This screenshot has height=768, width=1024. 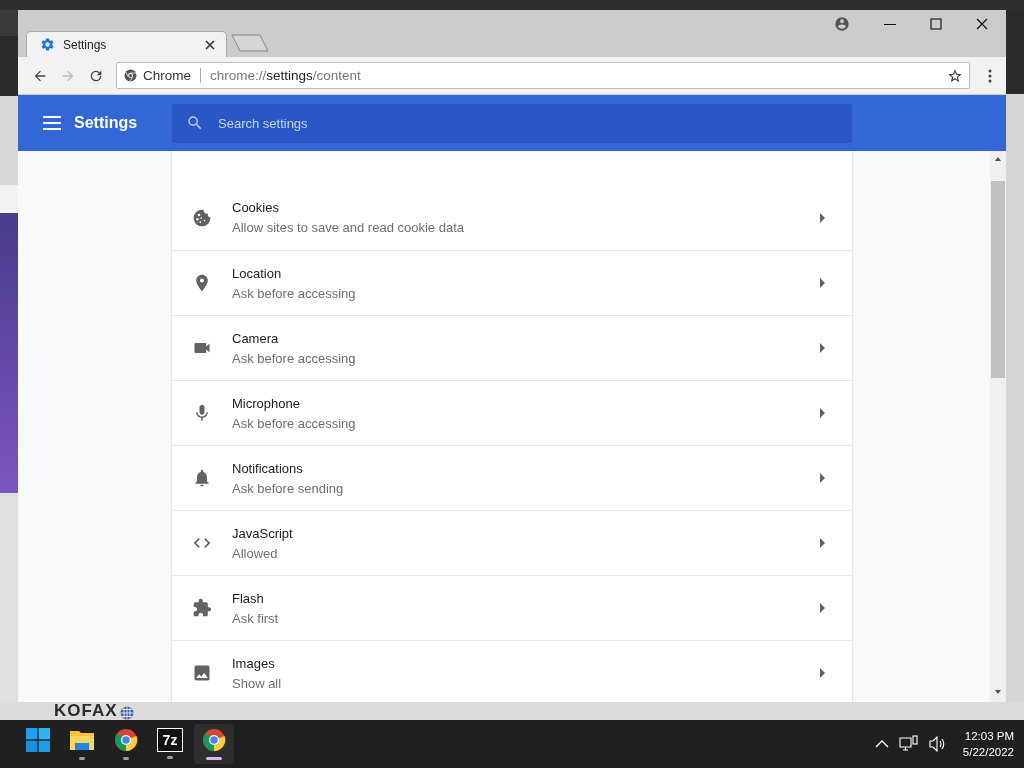 I want to click on settings-row: Location Ask before accessing, so click(x=512, y=282).